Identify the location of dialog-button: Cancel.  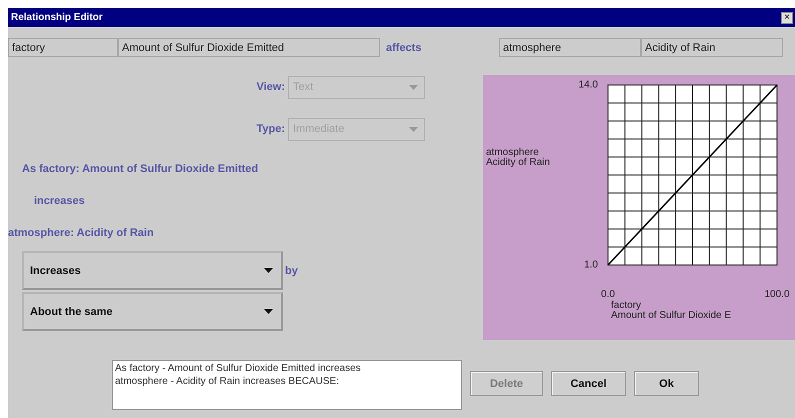
(588, 383).